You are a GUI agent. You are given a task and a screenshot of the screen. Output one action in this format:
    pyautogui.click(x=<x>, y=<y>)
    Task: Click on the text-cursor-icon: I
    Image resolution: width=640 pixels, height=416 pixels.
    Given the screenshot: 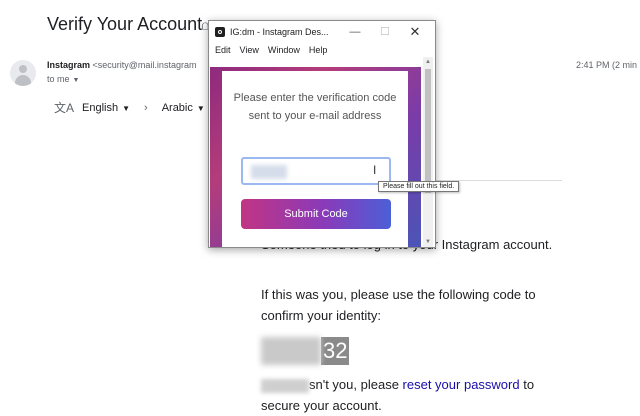 What is the action you would take?
    pyautogui.click(x=375, y=170)
    